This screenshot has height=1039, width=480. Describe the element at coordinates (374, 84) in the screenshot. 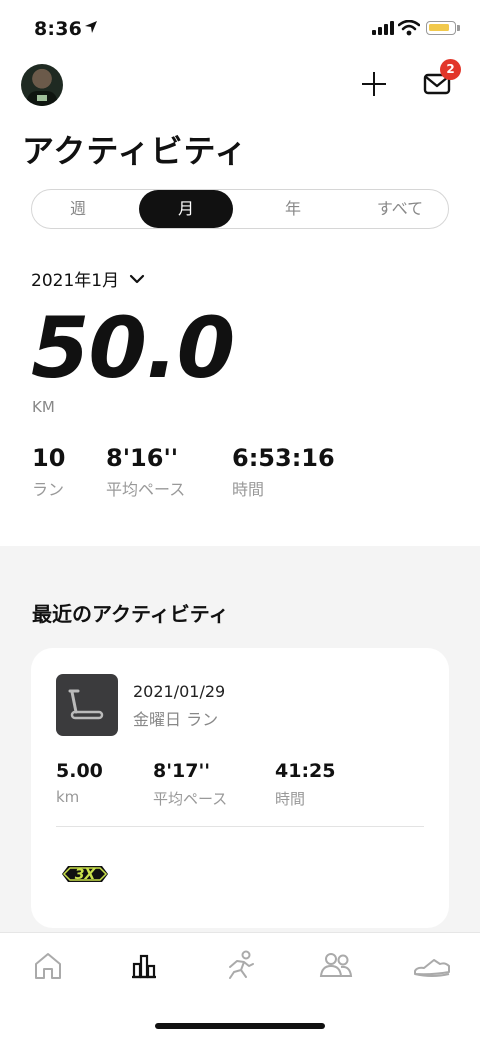

I see `add-icon` at that location.